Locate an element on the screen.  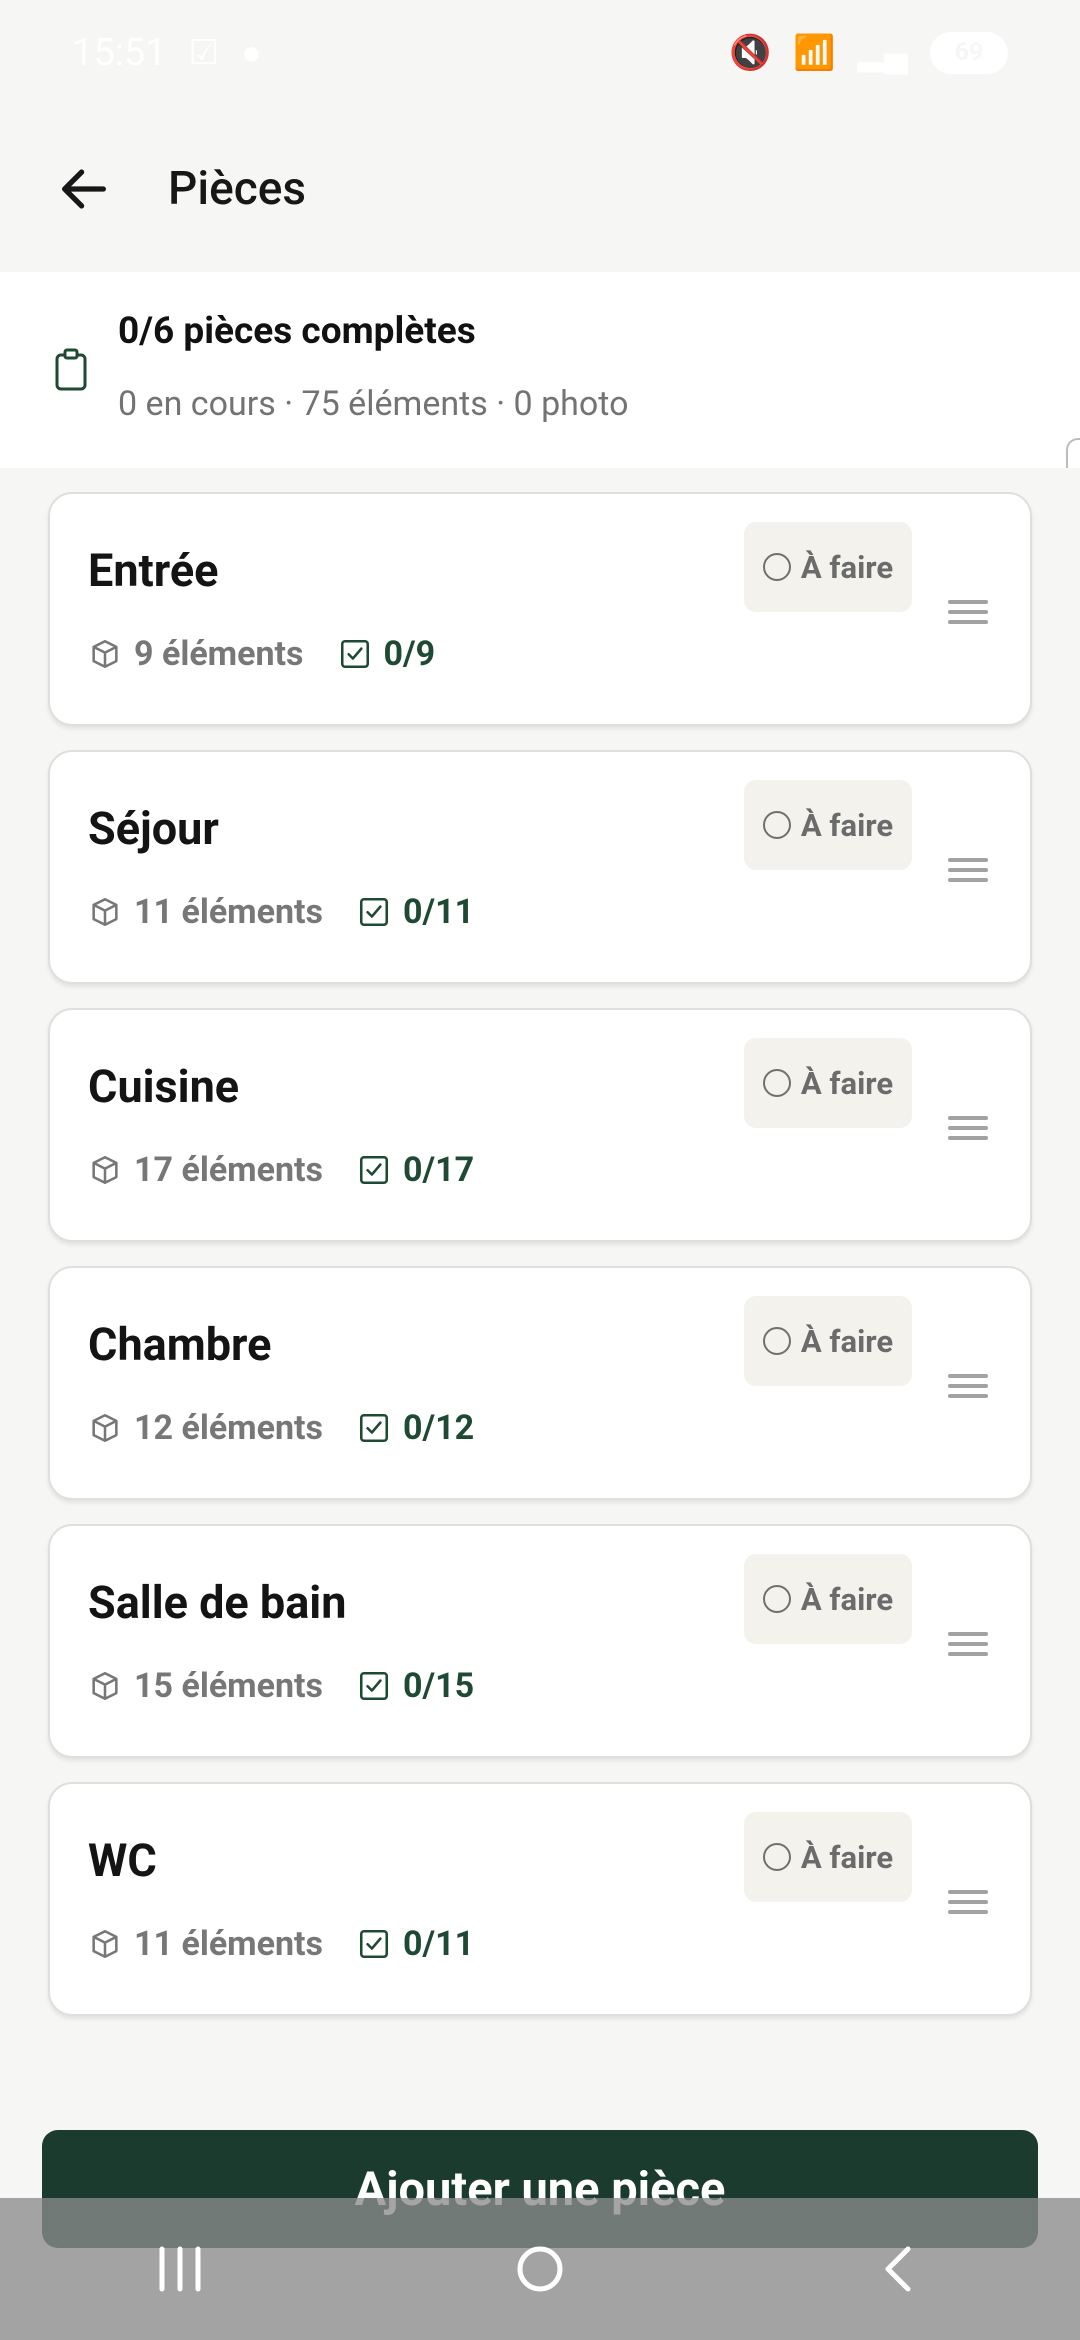
room-name: Salle de bain is located at coordinates (217, 1602).